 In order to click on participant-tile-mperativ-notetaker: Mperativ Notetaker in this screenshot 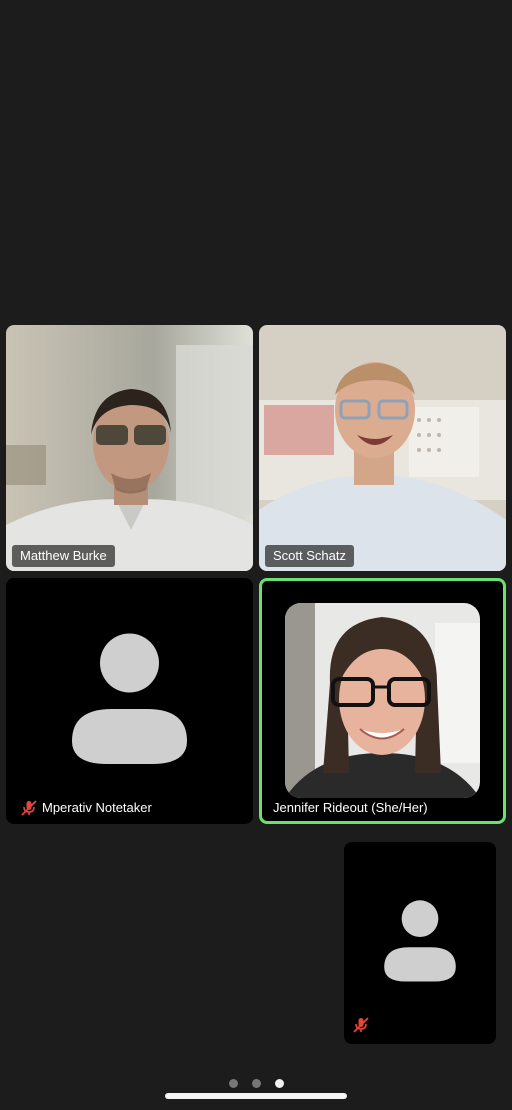, I will do `click(129, 701)`.